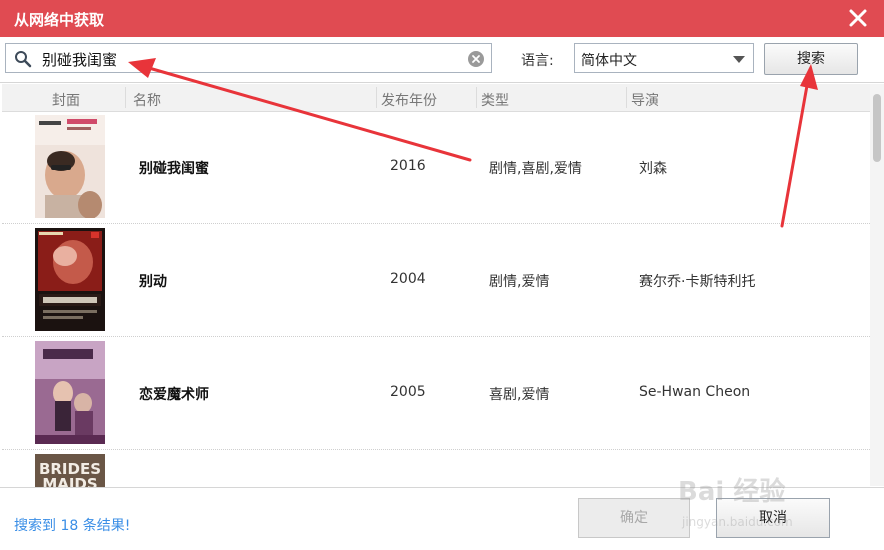 The width and height of the screenshot is (884, 550). Describe the element at coordinates (153, 282) in the screenshot. I see `movie-title: 别动` at that location.